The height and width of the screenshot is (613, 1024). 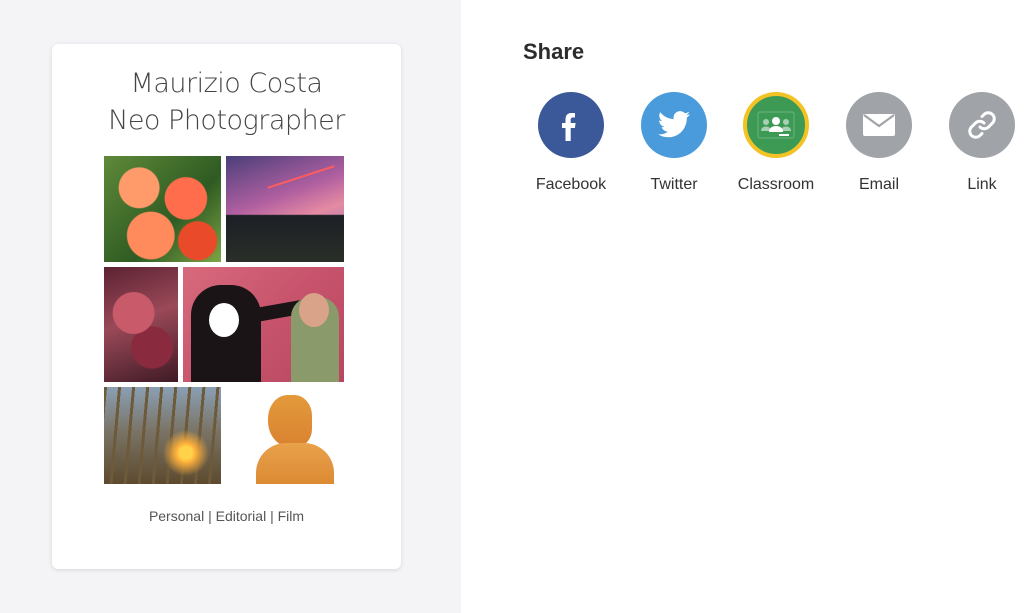 I want to click on silhouette-shoulders, so click(x=295, y=463).